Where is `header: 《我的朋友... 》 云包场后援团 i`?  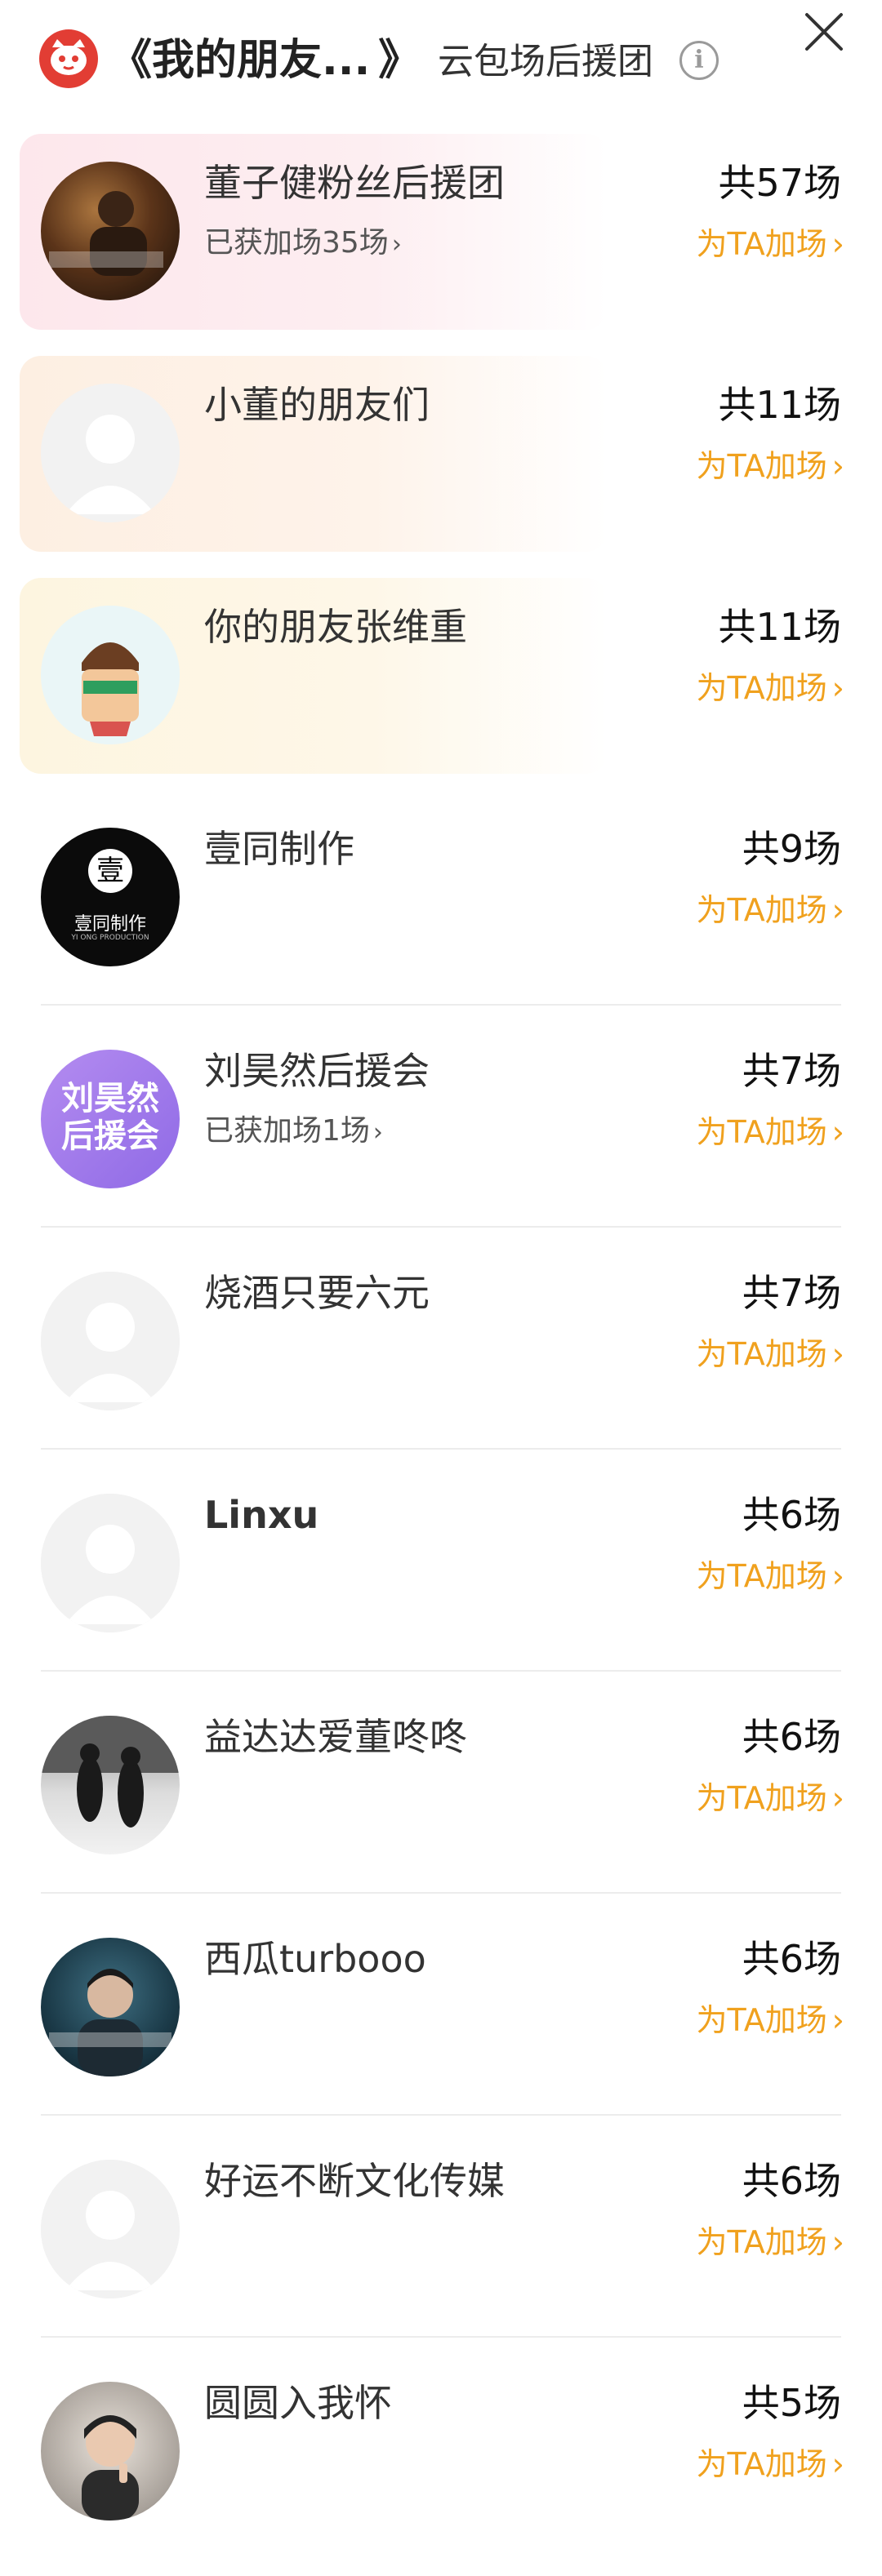 header: 《我的朋友... 》 云包场后援团 i is located at coordinates (441, 61).